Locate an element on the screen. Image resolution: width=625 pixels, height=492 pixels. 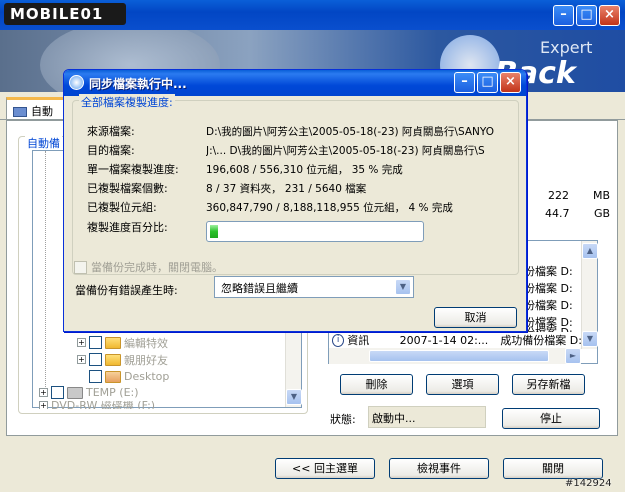
banner-edition: Expert is located at coordinates (566, 47).